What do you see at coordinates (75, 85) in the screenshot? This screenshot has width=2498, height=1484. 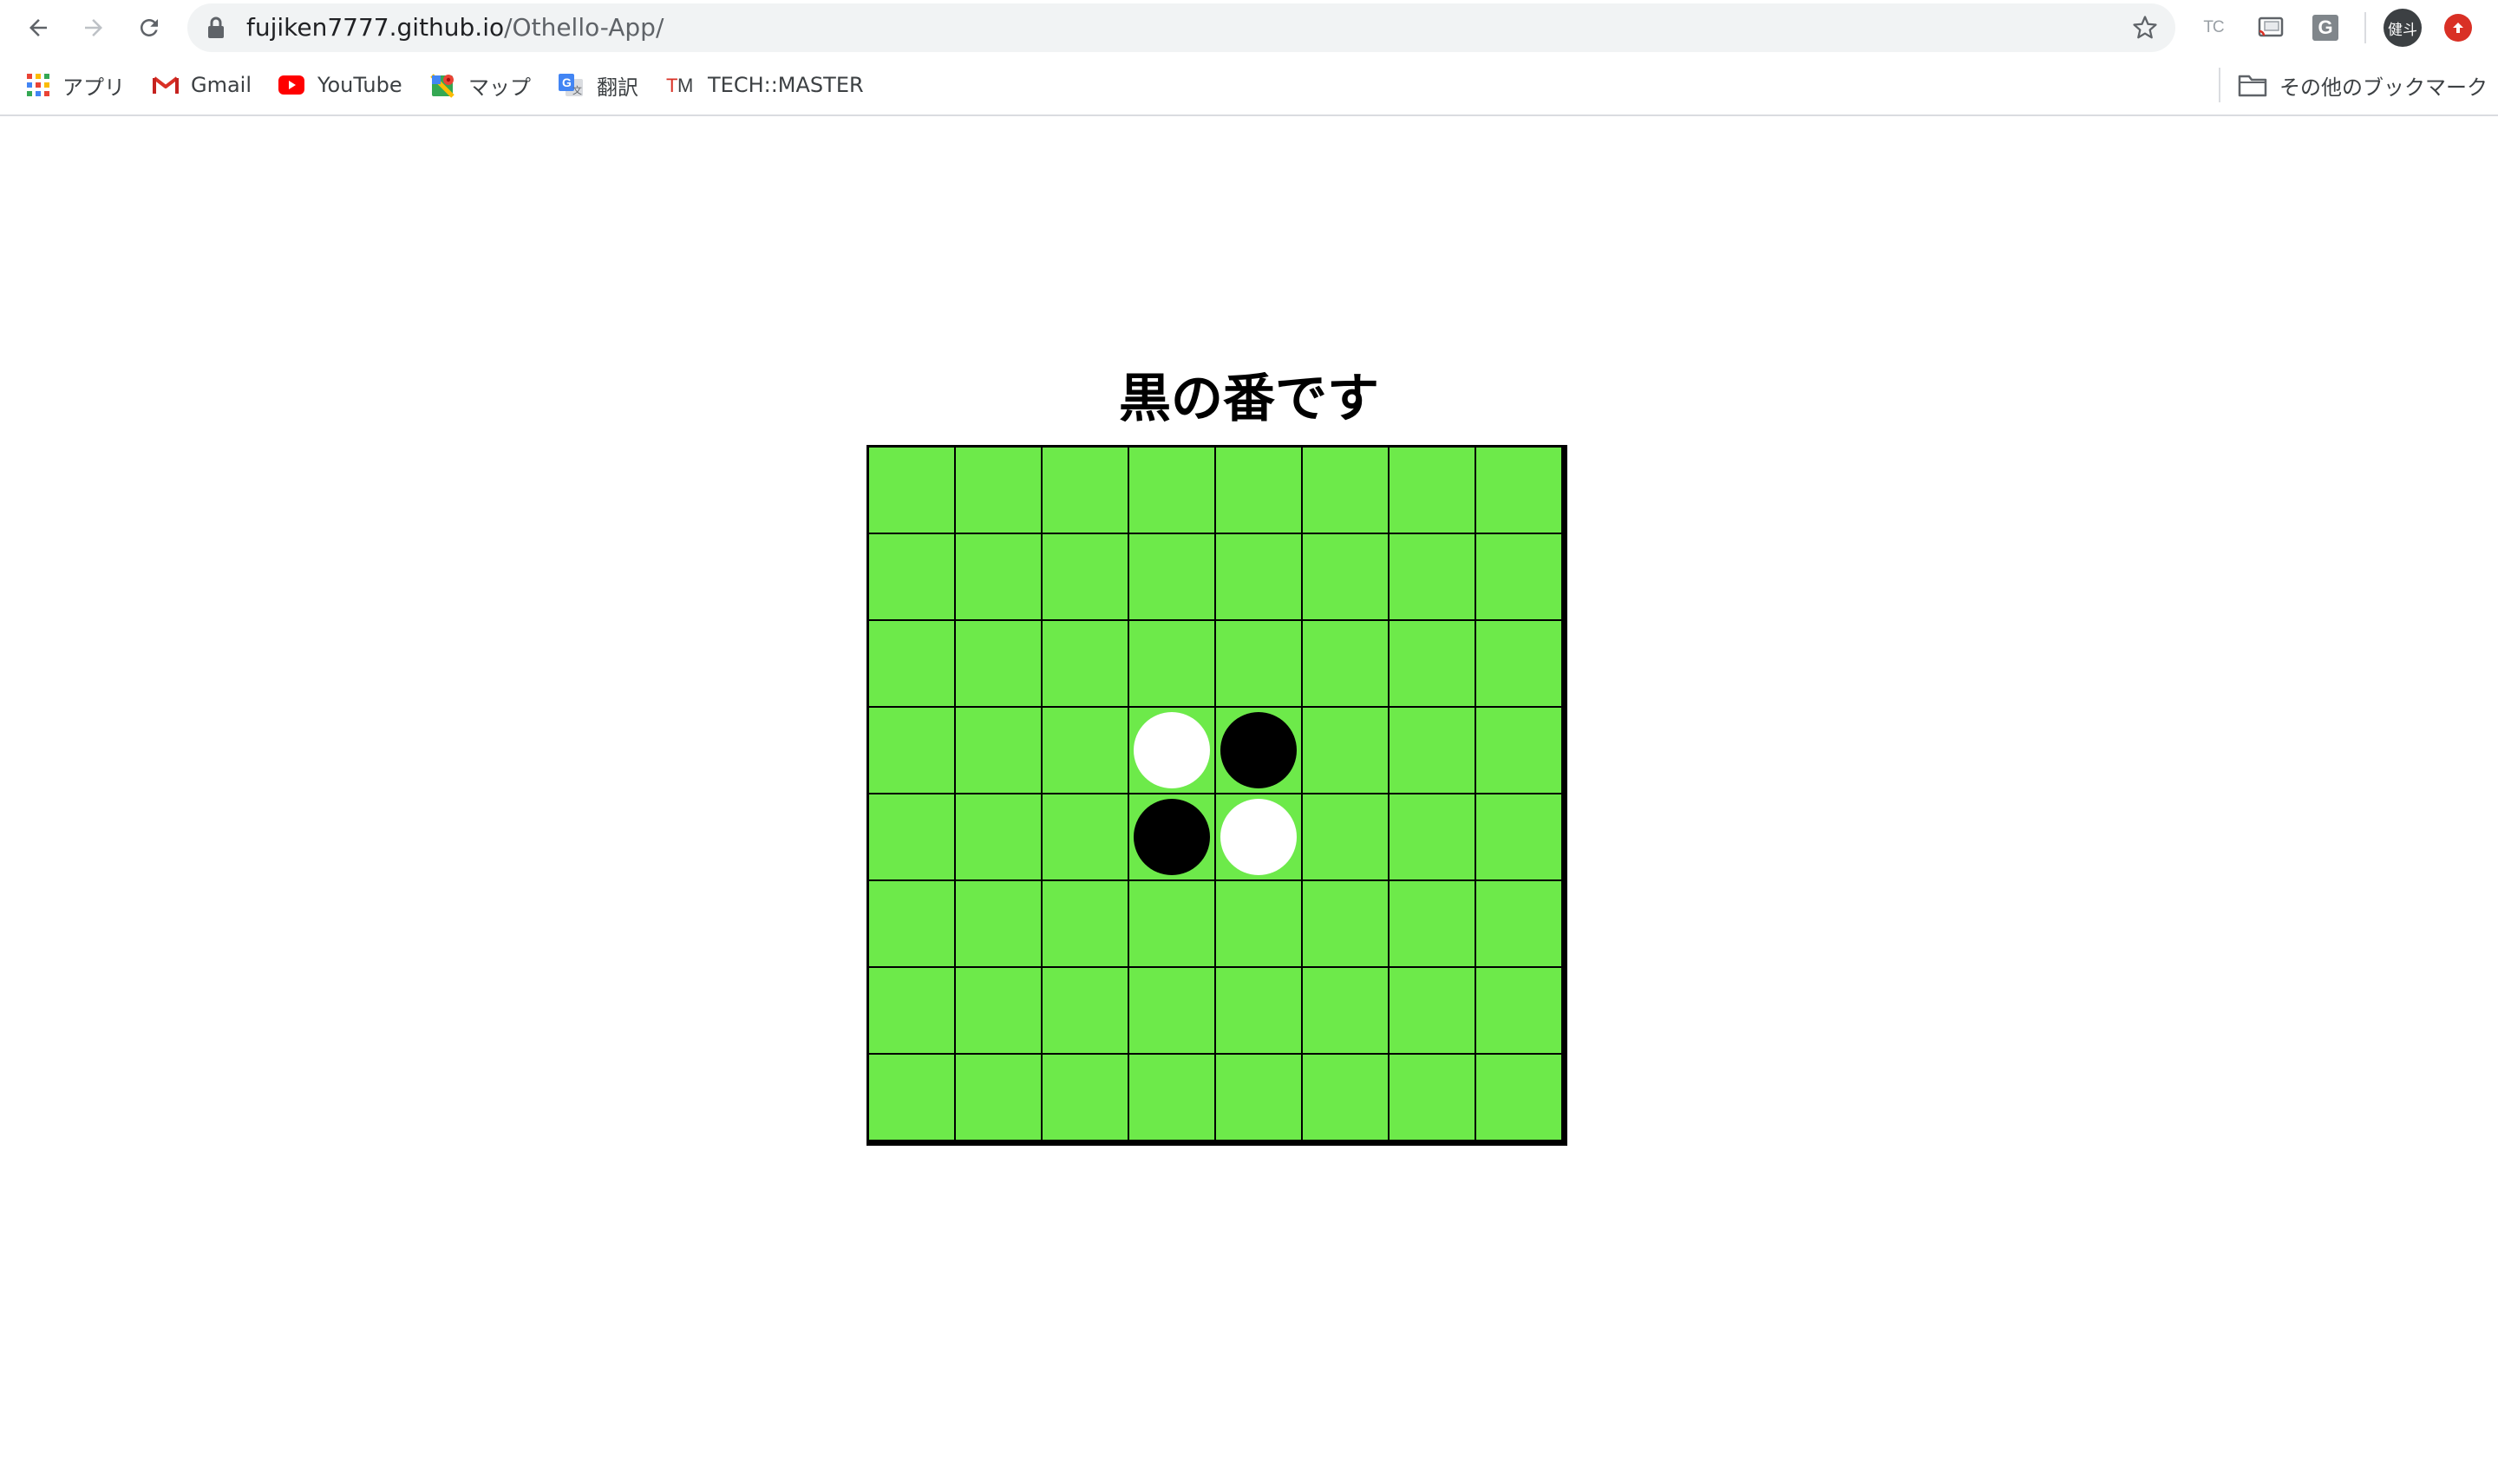 I see `bookmark-apps: アプリ` at bounding box center [75, 85].